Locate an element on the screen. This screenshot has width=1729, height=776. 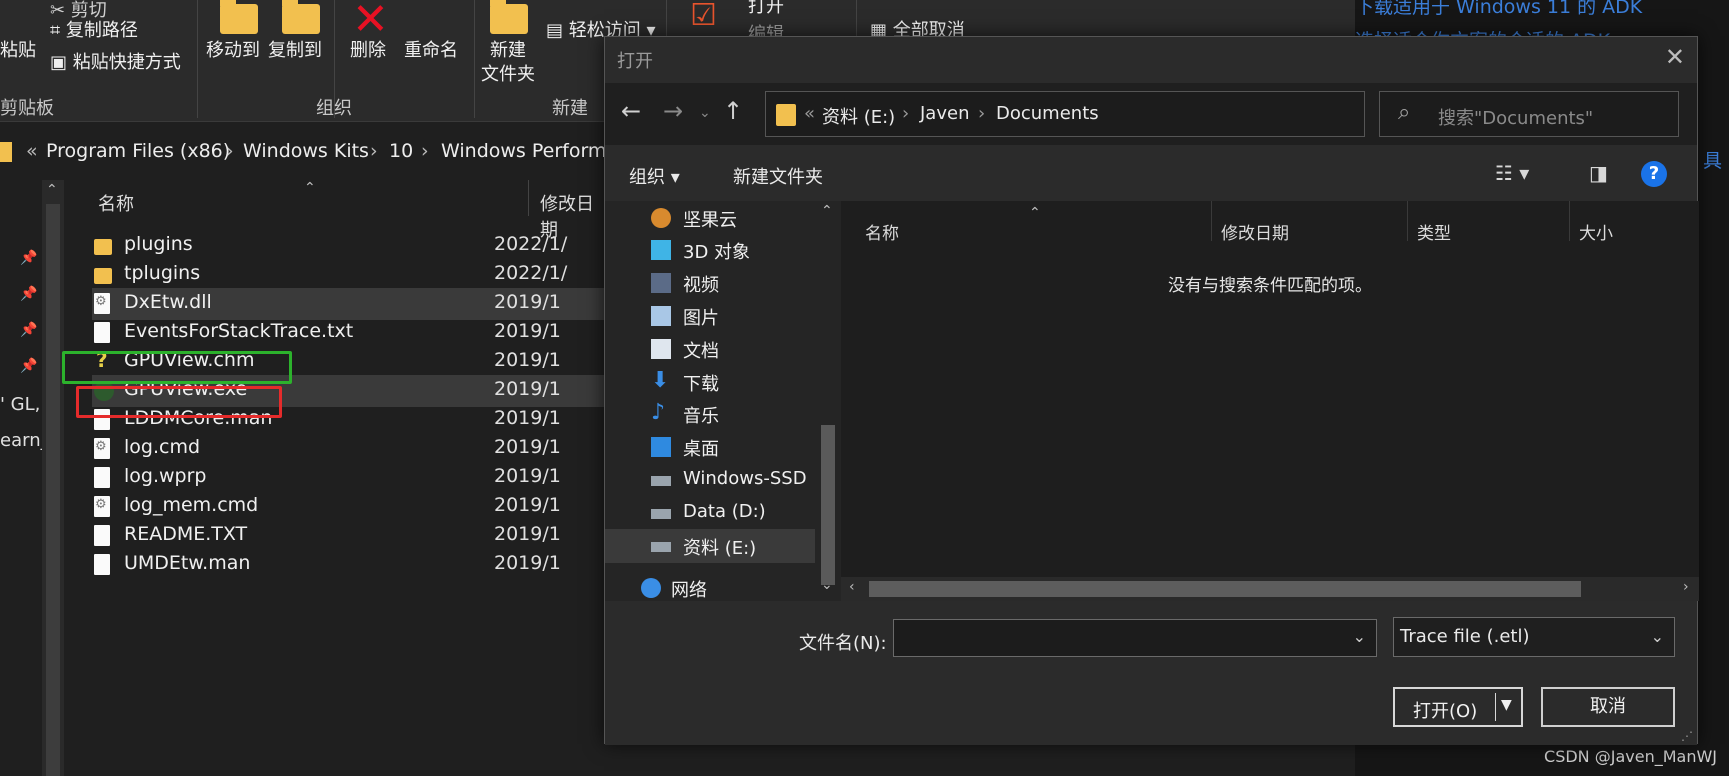
nav-item-documents: 文档 is located at coordinates (710, 349).